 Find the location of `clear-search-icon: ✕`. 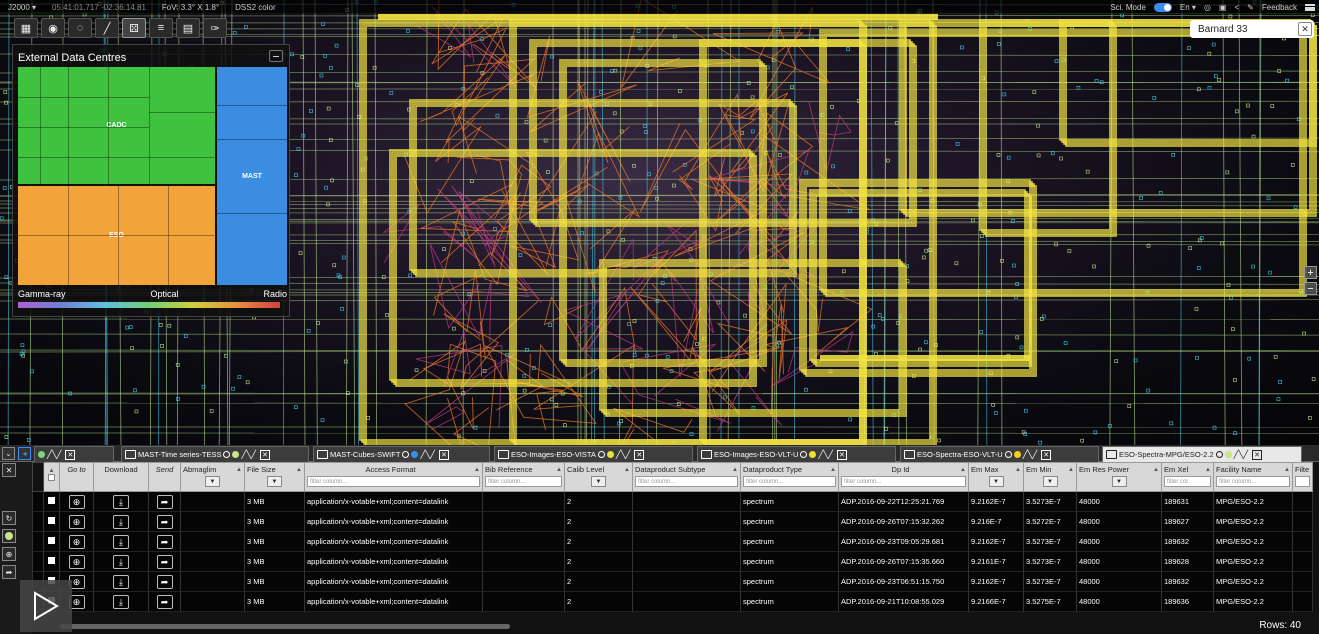

clear-search-icon: ✕ is located at coordinates (1305, 29).